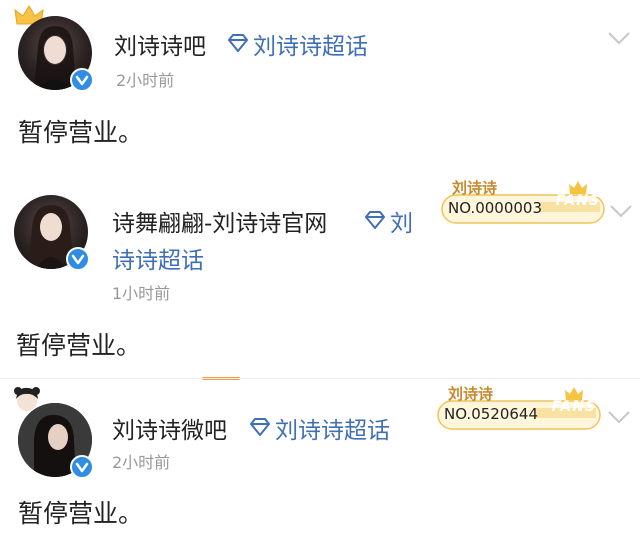 This screenshot has width=640, height=540. Describe the element at coordinates (401, 221) in the screenshot. I see `super-topic-link: 刘` at that location.